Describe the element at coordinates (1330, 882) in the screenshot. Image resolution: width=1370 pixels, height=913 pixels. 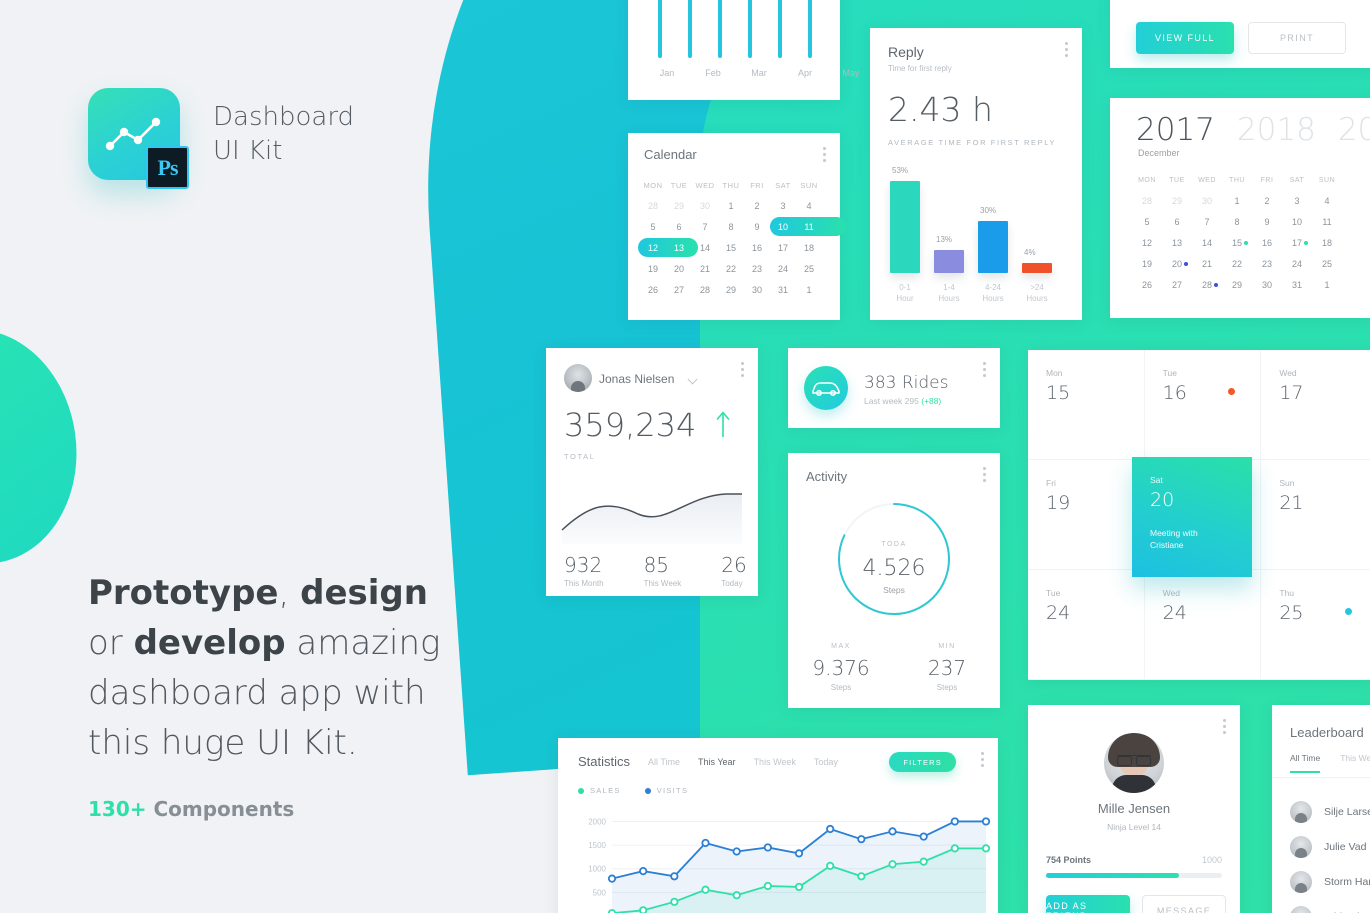
I see `list-item: Storm Har` at that location.